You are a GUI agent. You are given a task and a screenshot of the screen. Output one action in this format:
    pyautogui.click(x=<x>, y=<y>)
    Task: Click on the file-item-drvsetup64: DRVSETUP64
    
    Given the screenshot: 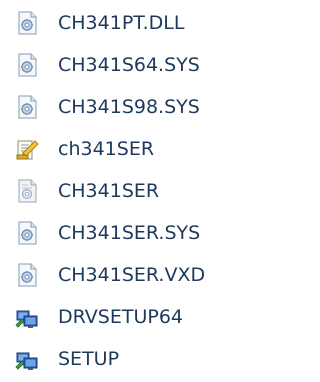 What is the action you would take?
    pyautogui.click(x=127, y=317)
    